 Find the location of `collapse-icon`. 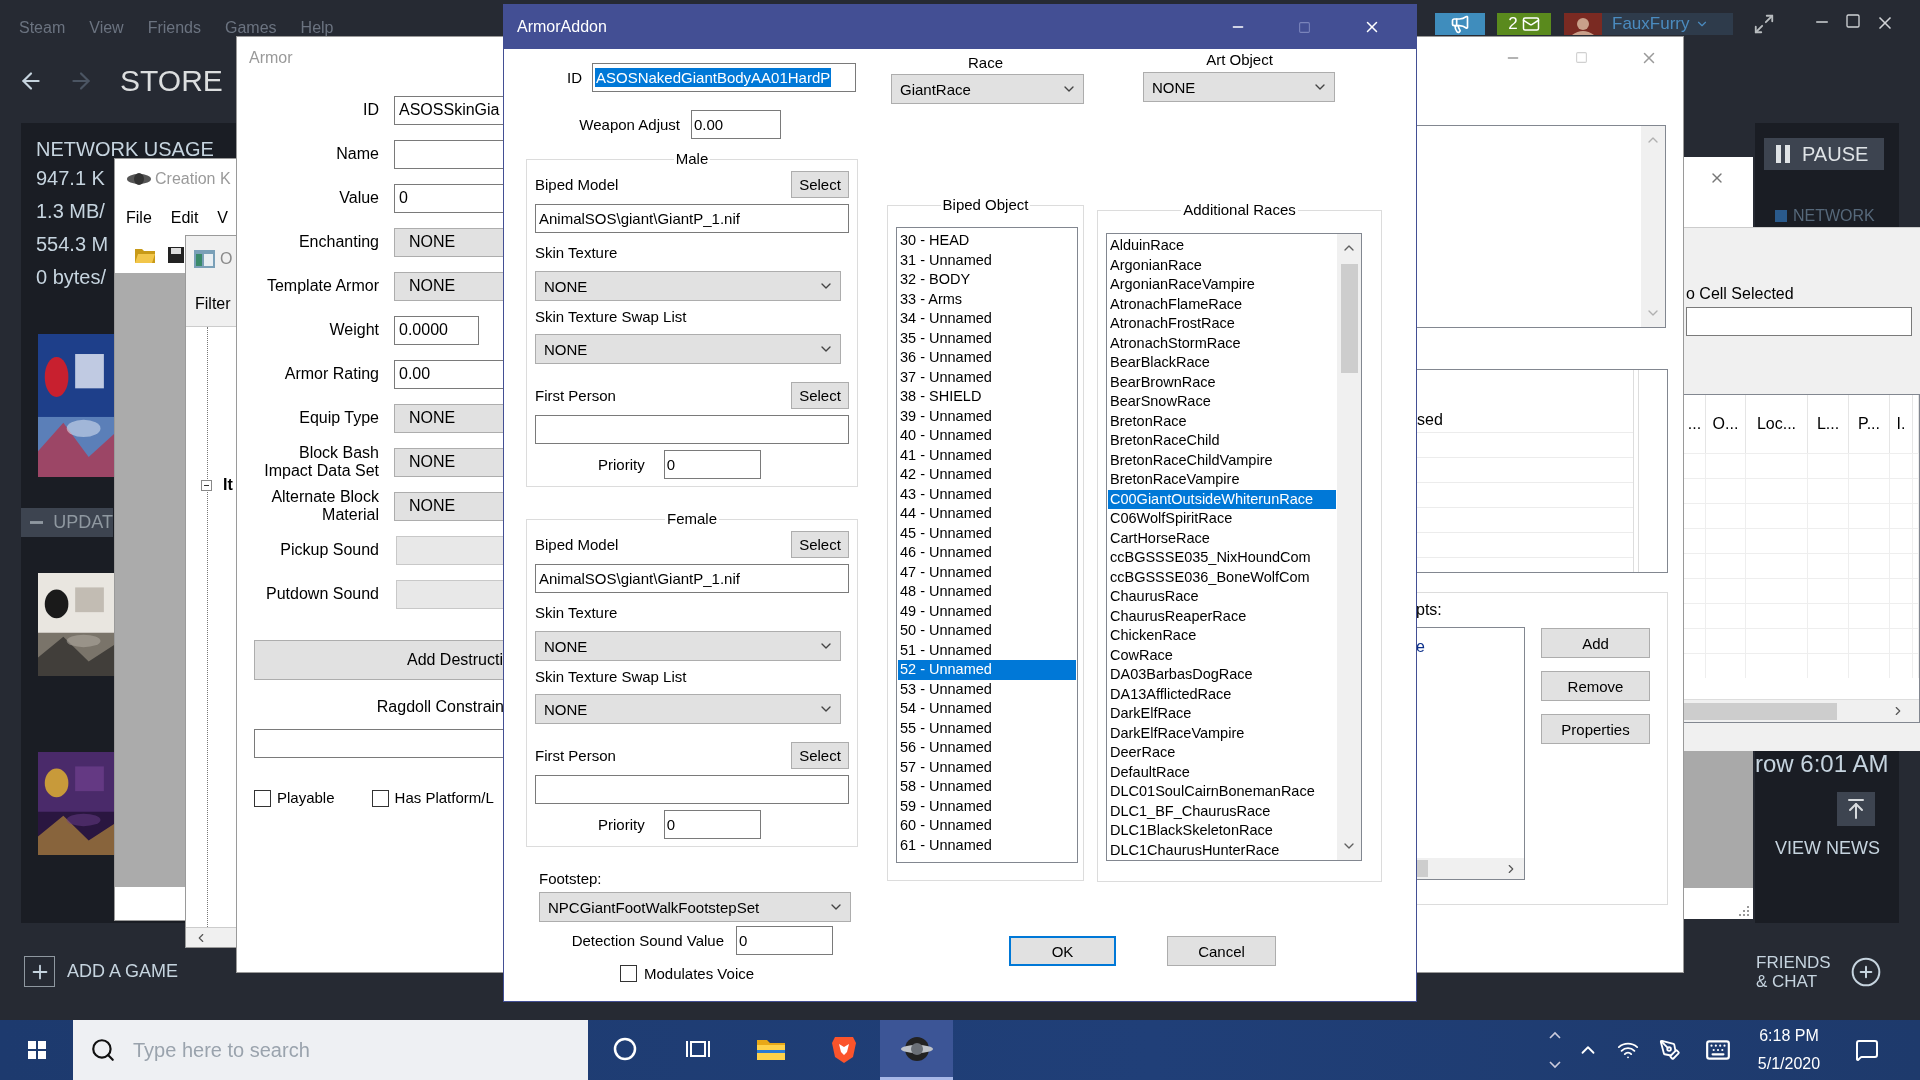

collapse-icon is located at coordinates (206, 485).